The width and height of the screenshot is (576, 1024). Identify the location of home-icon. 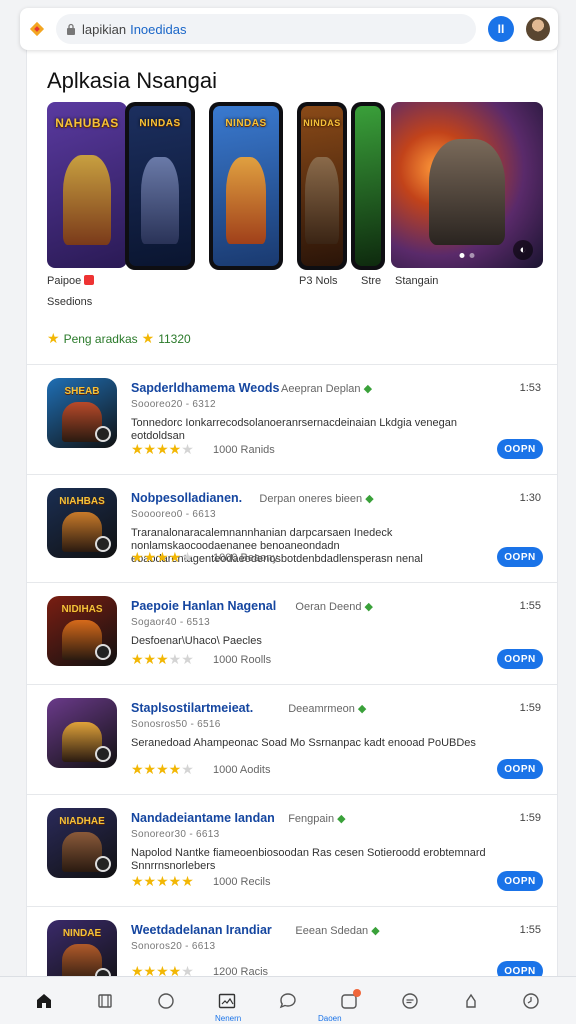
(44, 1001).